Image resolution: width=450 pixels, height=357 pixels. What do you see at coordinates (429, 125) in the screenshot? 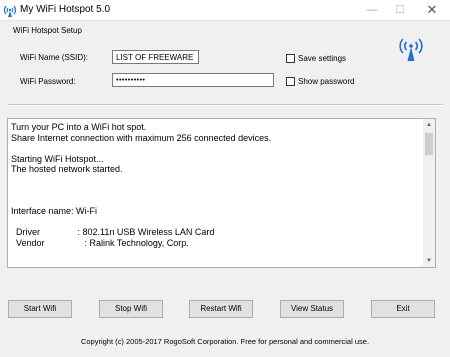
I see `scroll-up-icon: ▲` at bounding box center [429, 125].